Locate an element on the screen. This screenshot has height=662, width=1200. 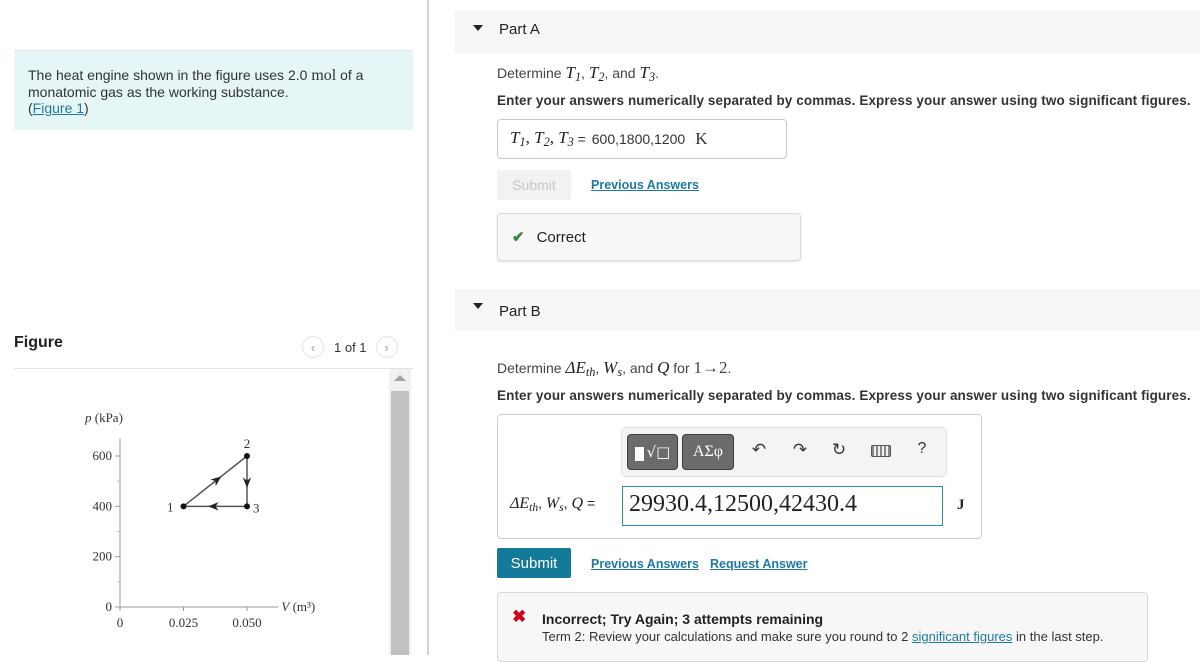
part-a-title: Part A is located at coordinates (519, 29).